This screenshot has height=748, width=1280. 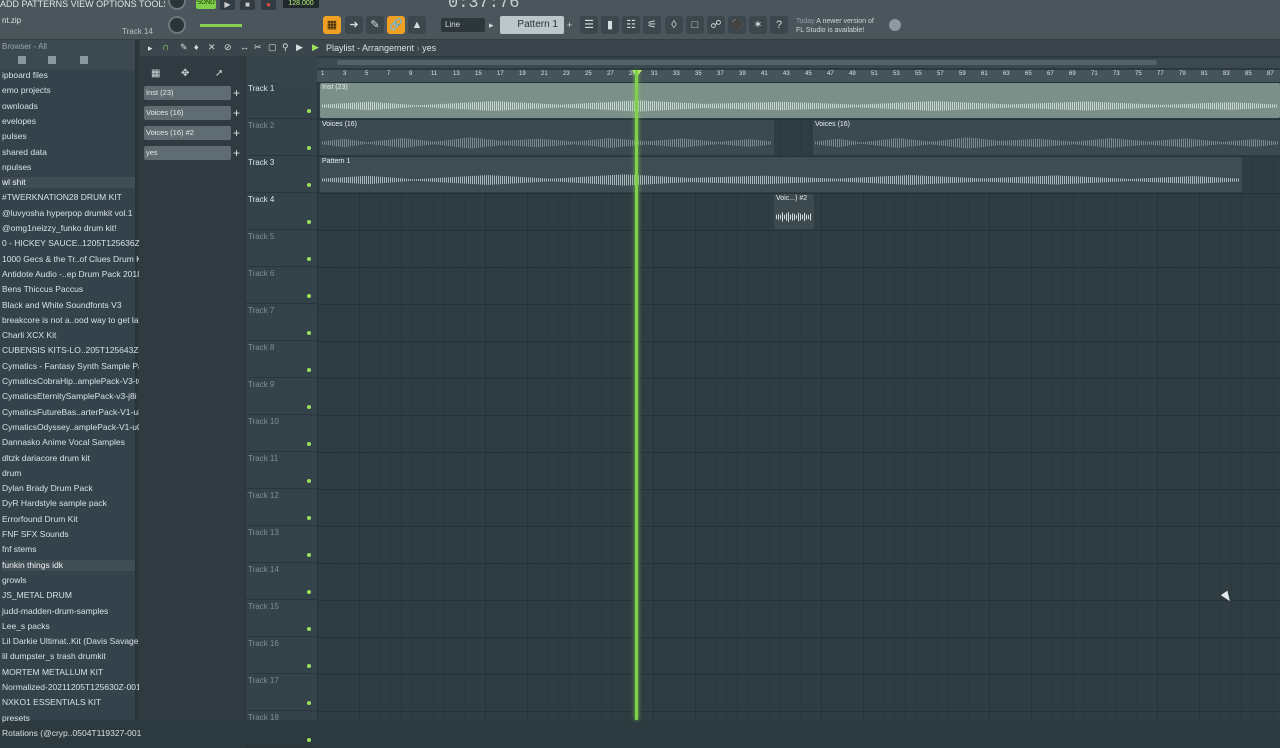 What do you see at coordinates (11, 473) in the screenshot?
I see `browser-item: drum` at bounding box center [11, 473].